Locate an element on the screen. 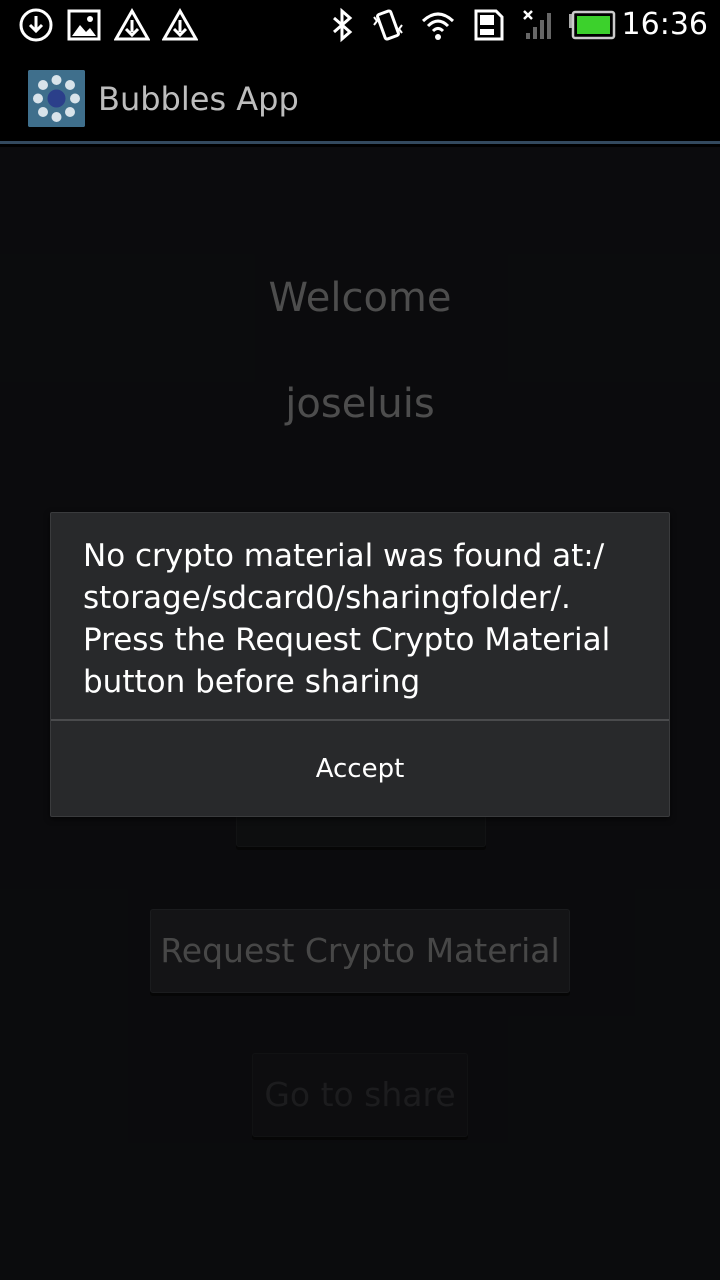 Image resolution: width=720 pixels, height=1280 pixels. sd-card-icon is located at coordinates (489, 25).